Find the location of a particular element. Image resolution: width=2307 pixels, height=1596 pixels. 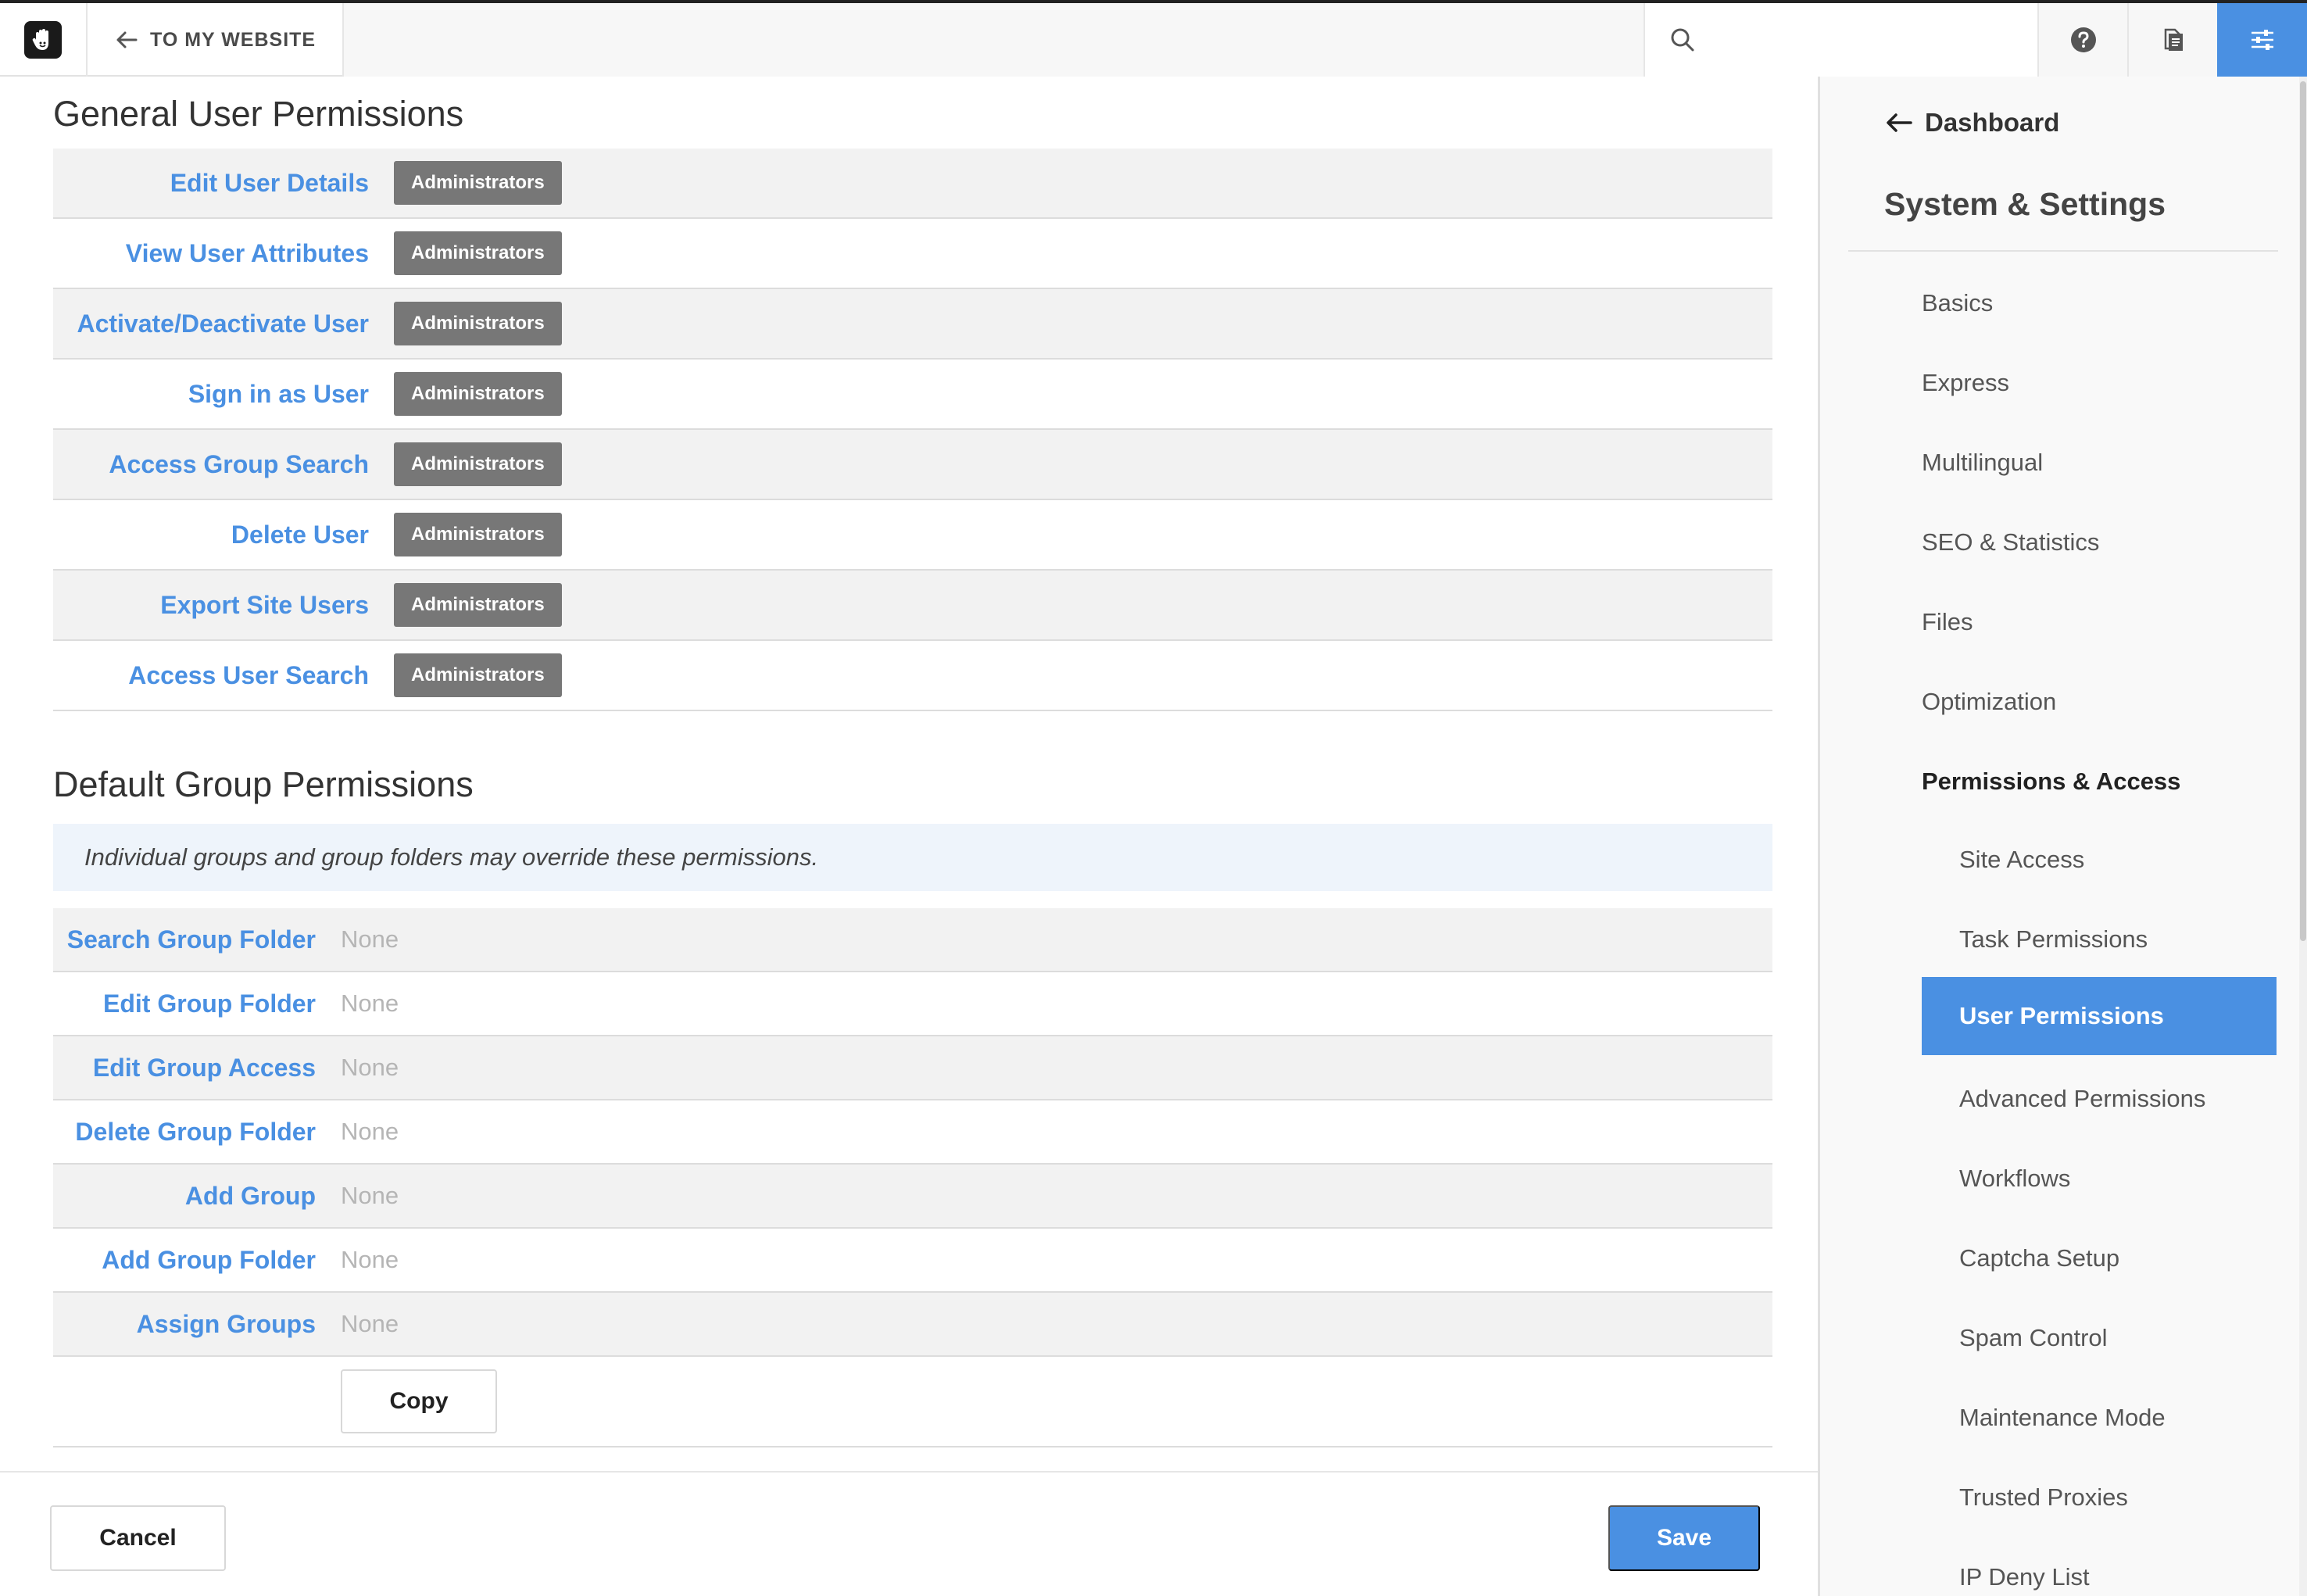

cancel-button: Cancel is located at coordinates (138, 1538).